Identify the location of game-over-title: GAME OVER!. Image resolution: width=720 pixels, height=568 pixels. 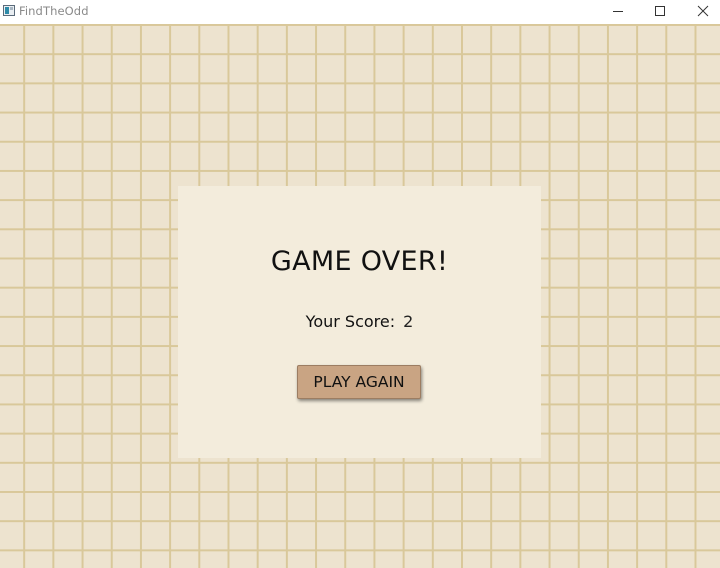
(359, 261).